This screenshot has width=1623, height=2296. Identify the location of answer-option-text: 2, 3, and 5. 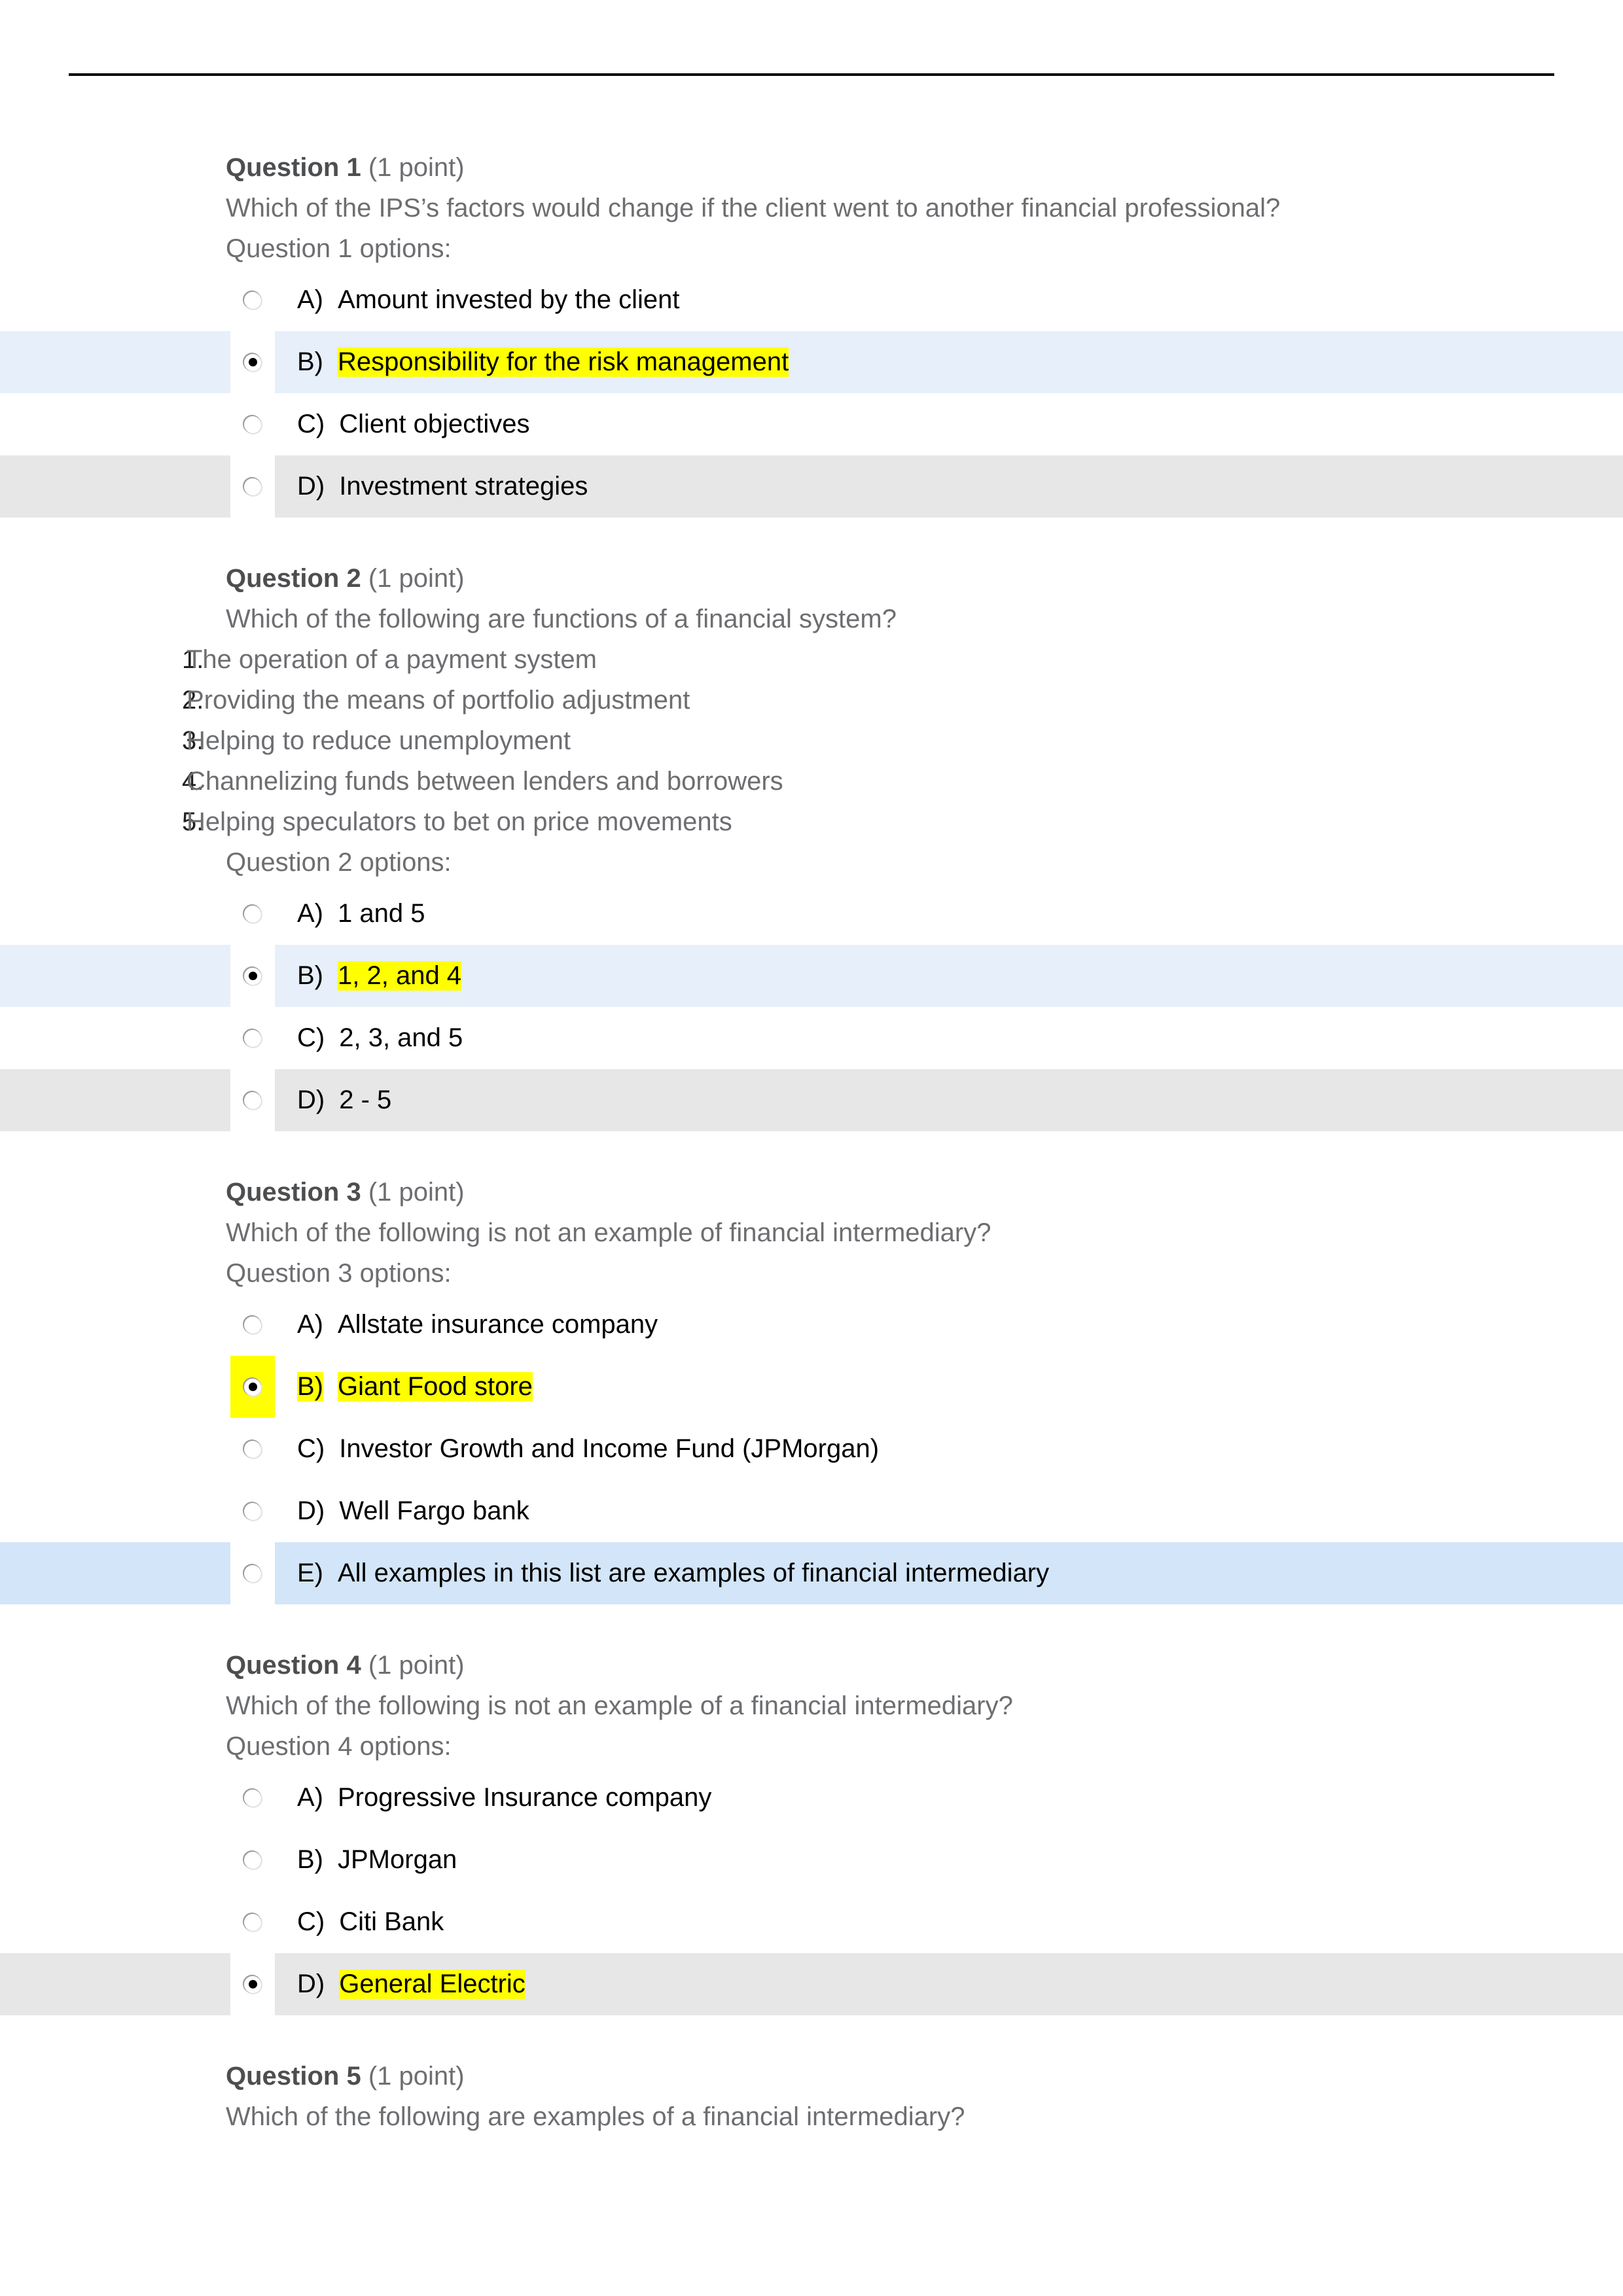
(401, 1037).